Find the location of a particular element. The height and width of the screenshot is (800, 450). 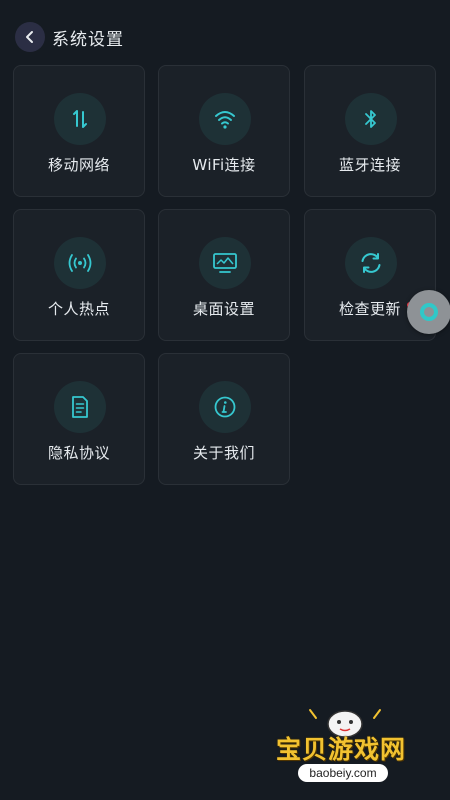

desktop-icon is located at coordinates (225, 263).